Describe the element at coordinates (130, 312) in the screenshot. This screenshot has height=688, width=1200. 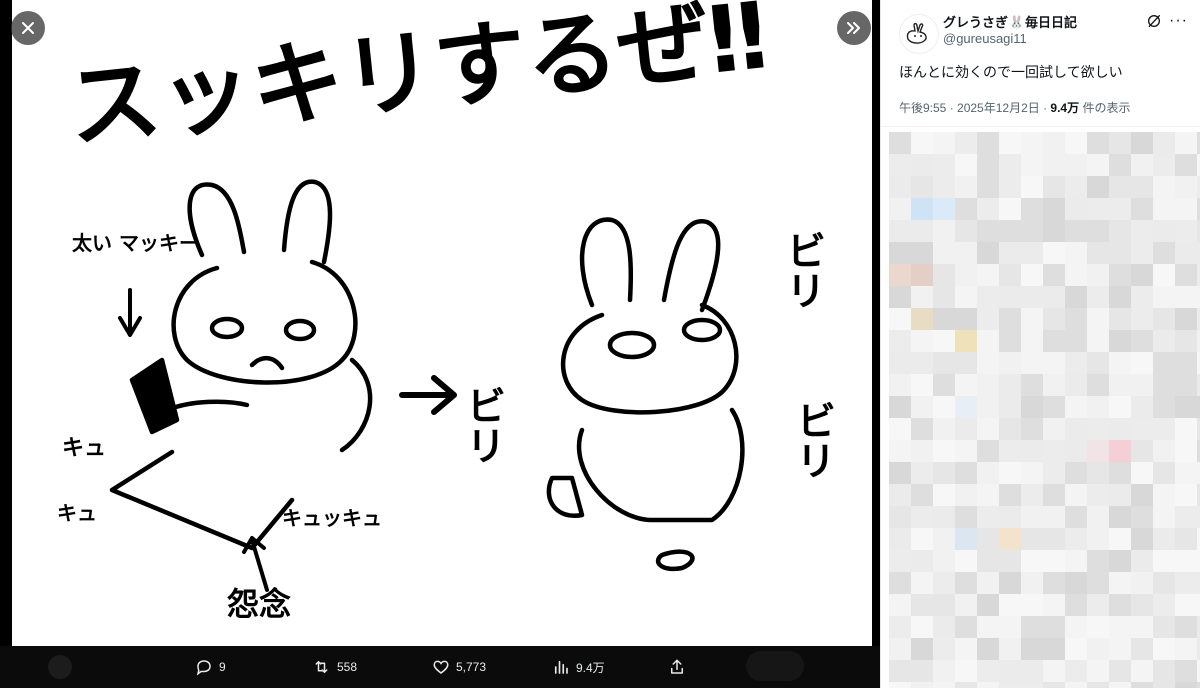
I see `down-arrow` at that location.